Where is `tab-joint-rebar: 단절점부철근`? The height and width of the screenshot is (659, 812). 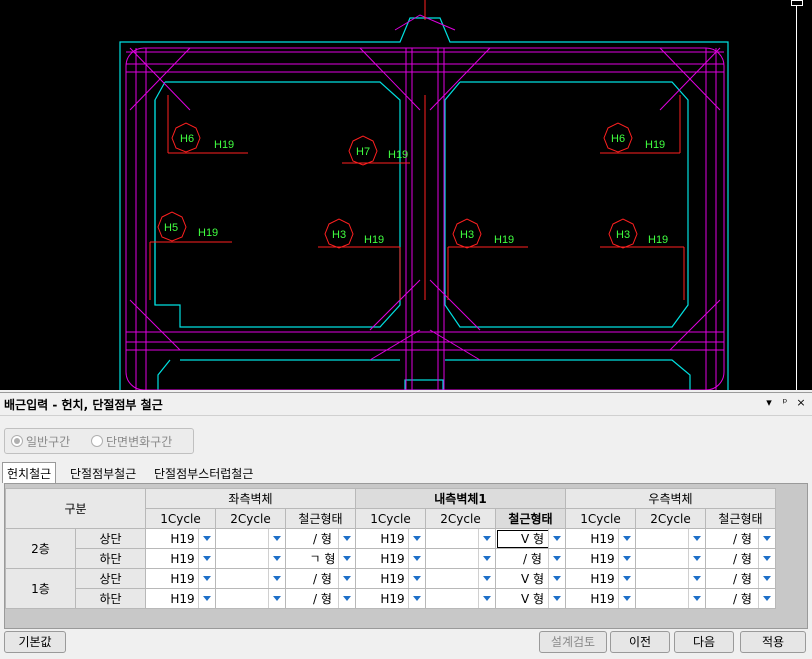 tab-joint-rebar: 단절점부철근 is located at coordinates (103, 472).